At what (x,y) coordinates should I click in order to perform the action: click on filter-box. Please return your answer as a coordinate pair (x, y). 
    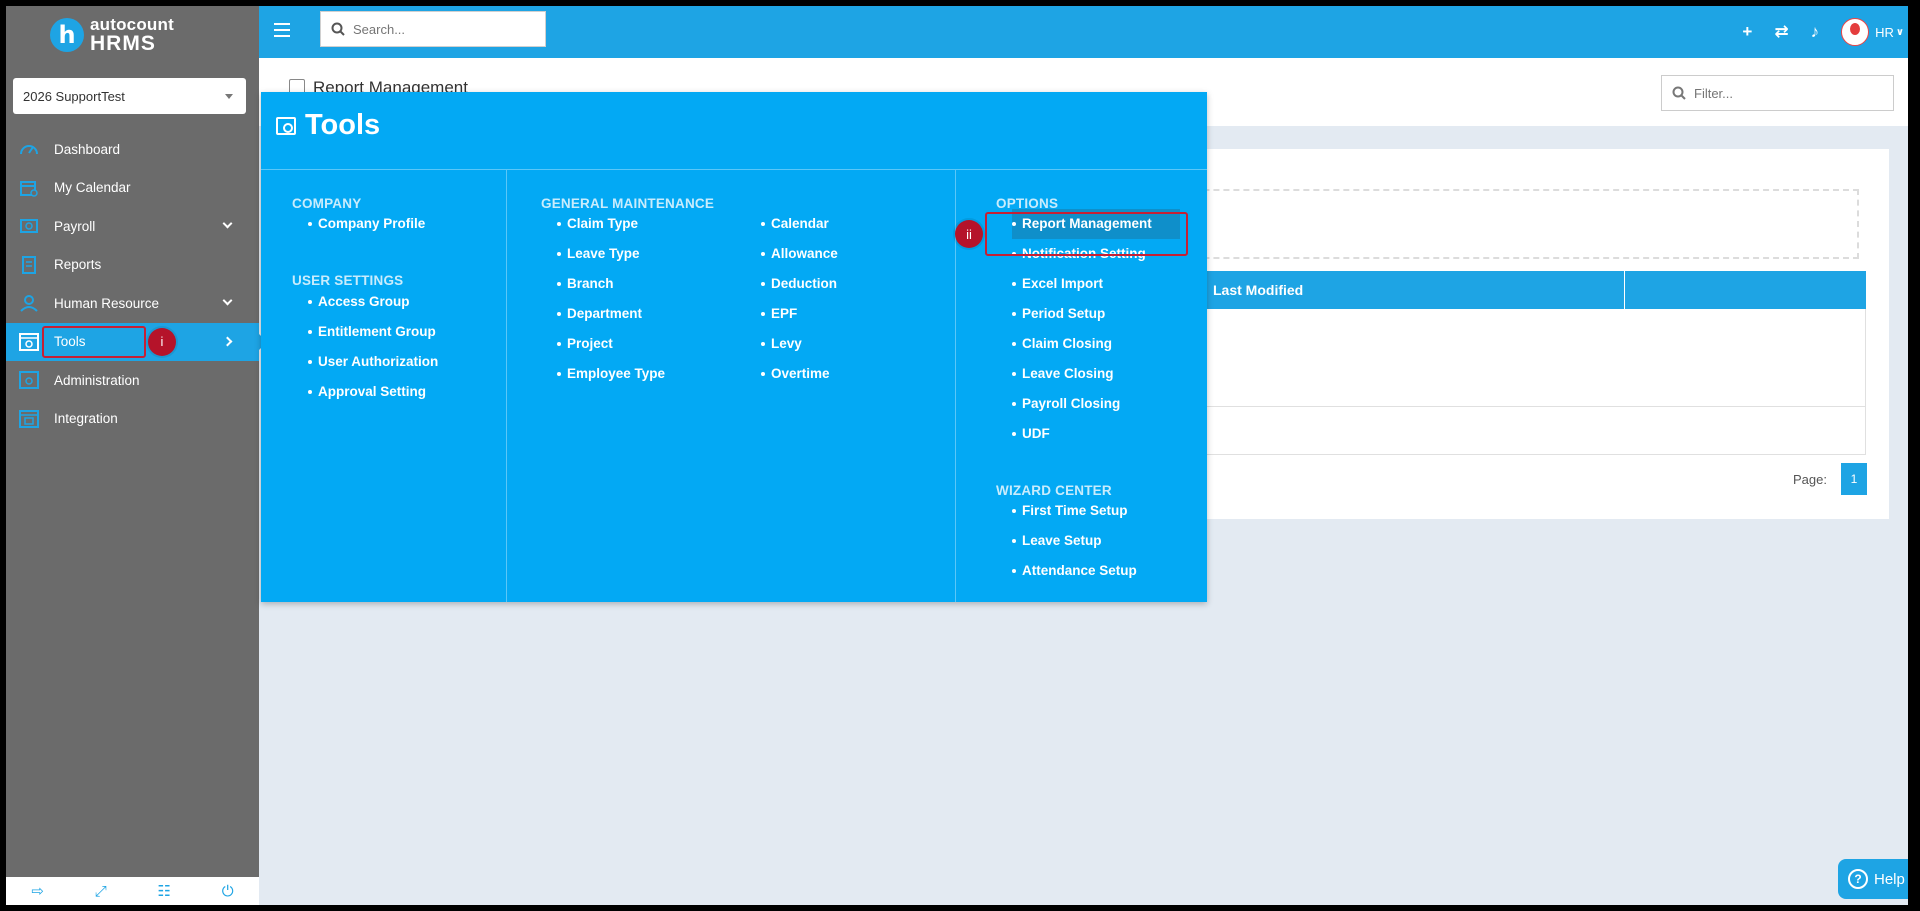
    Looking at the image, I should click on (1777, 93).